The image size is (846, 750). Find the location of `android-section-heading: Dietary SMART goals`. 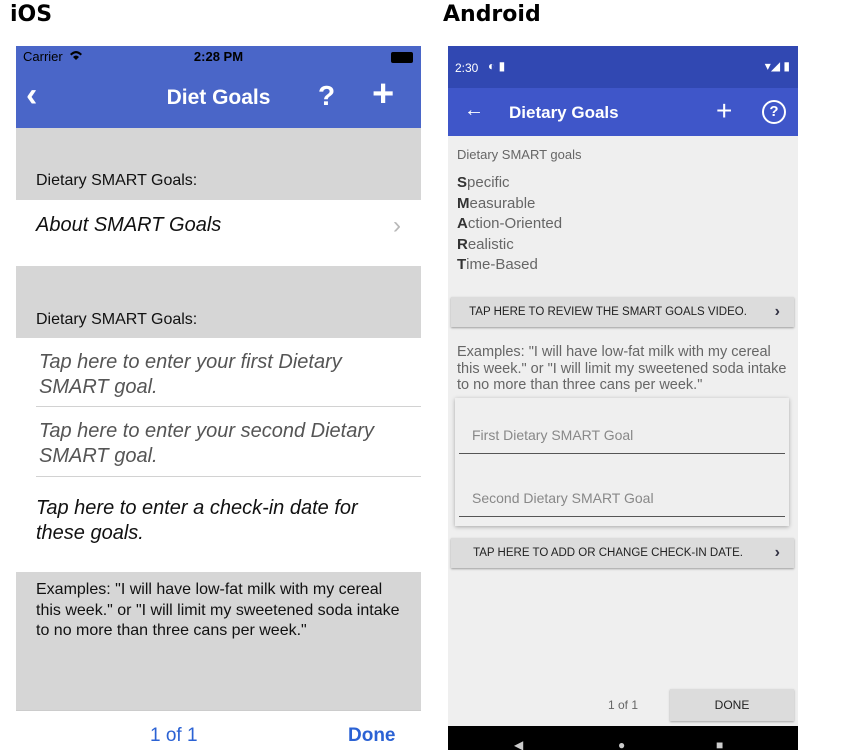

android-section-heading: Dietary SMART goals is located at coordinates (519, 154).